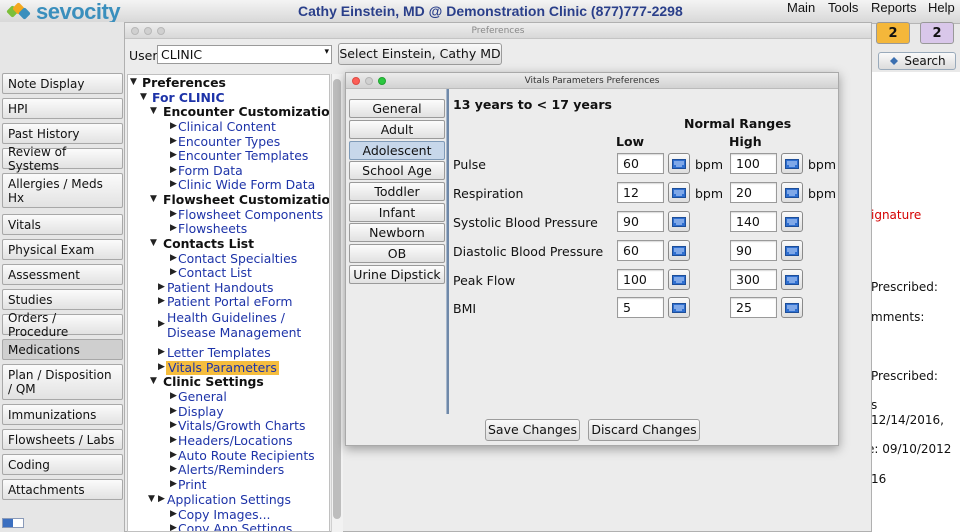  Describe the element at coordinates (135, 31) in the screenshot. I see `close-dot-icon` at that location.